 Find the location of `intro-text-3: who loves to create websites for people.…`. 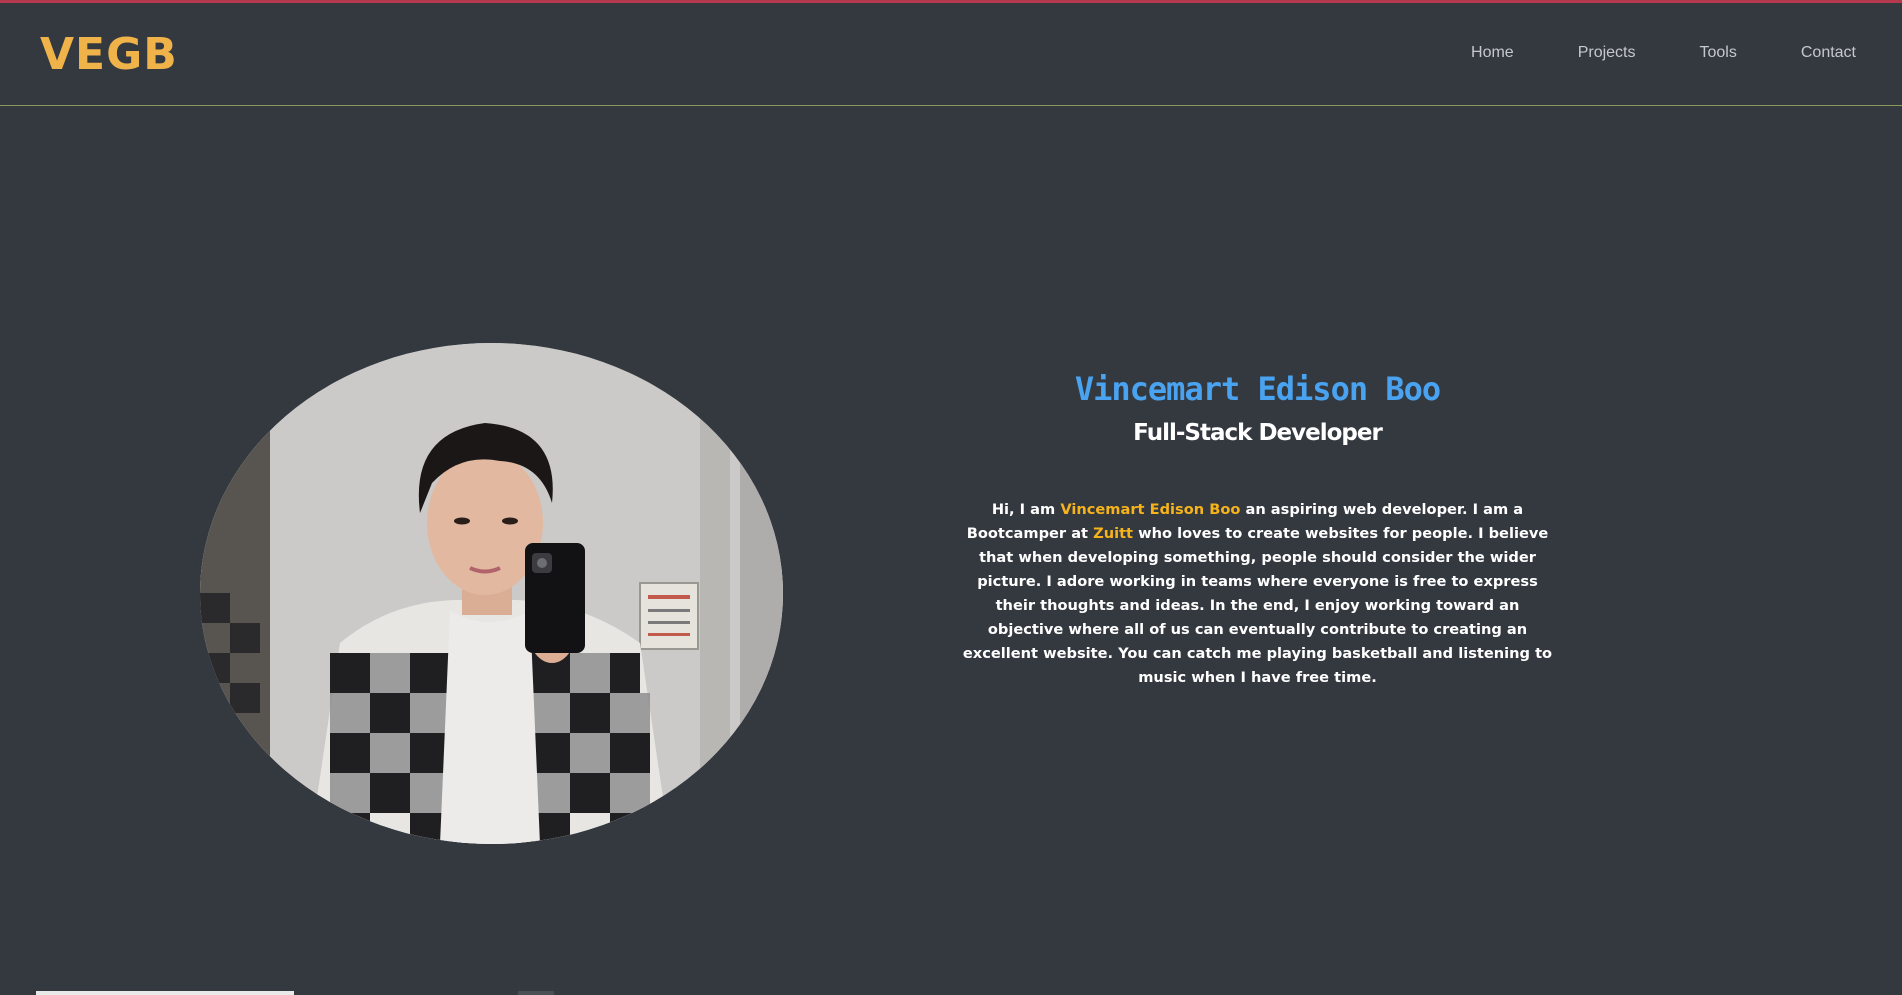

intro-text-3: who loves to create websites for people.… is located at coordinates (1257, 605).